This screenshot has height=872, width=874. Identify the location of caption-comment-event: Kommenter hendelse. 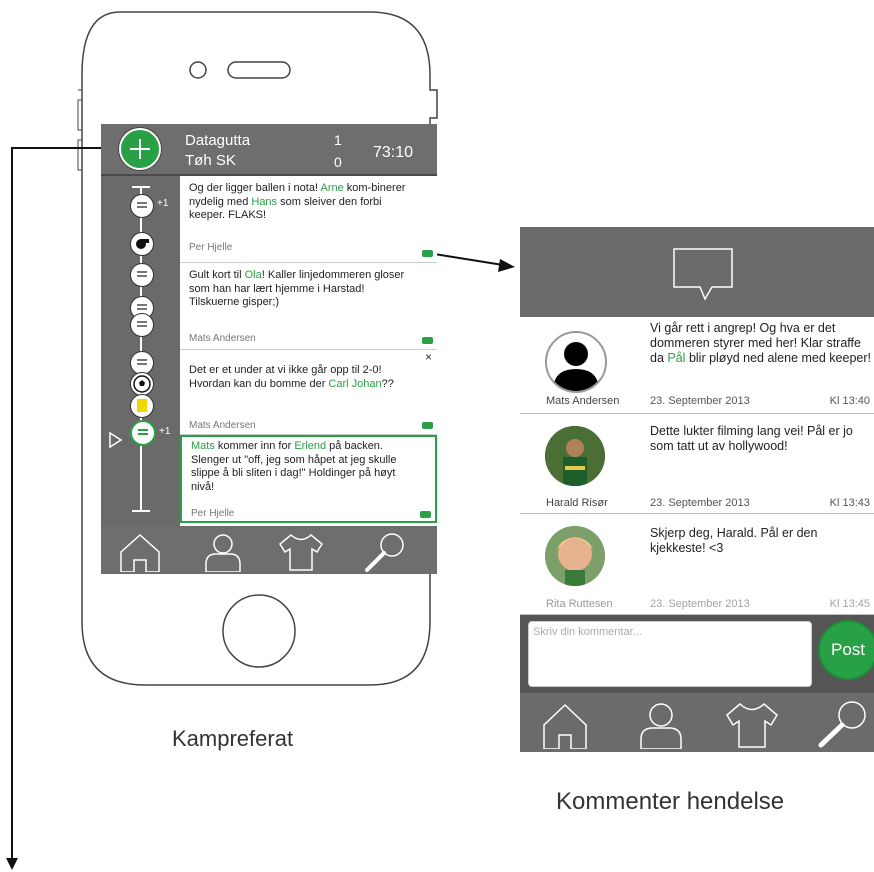
(670, 801).